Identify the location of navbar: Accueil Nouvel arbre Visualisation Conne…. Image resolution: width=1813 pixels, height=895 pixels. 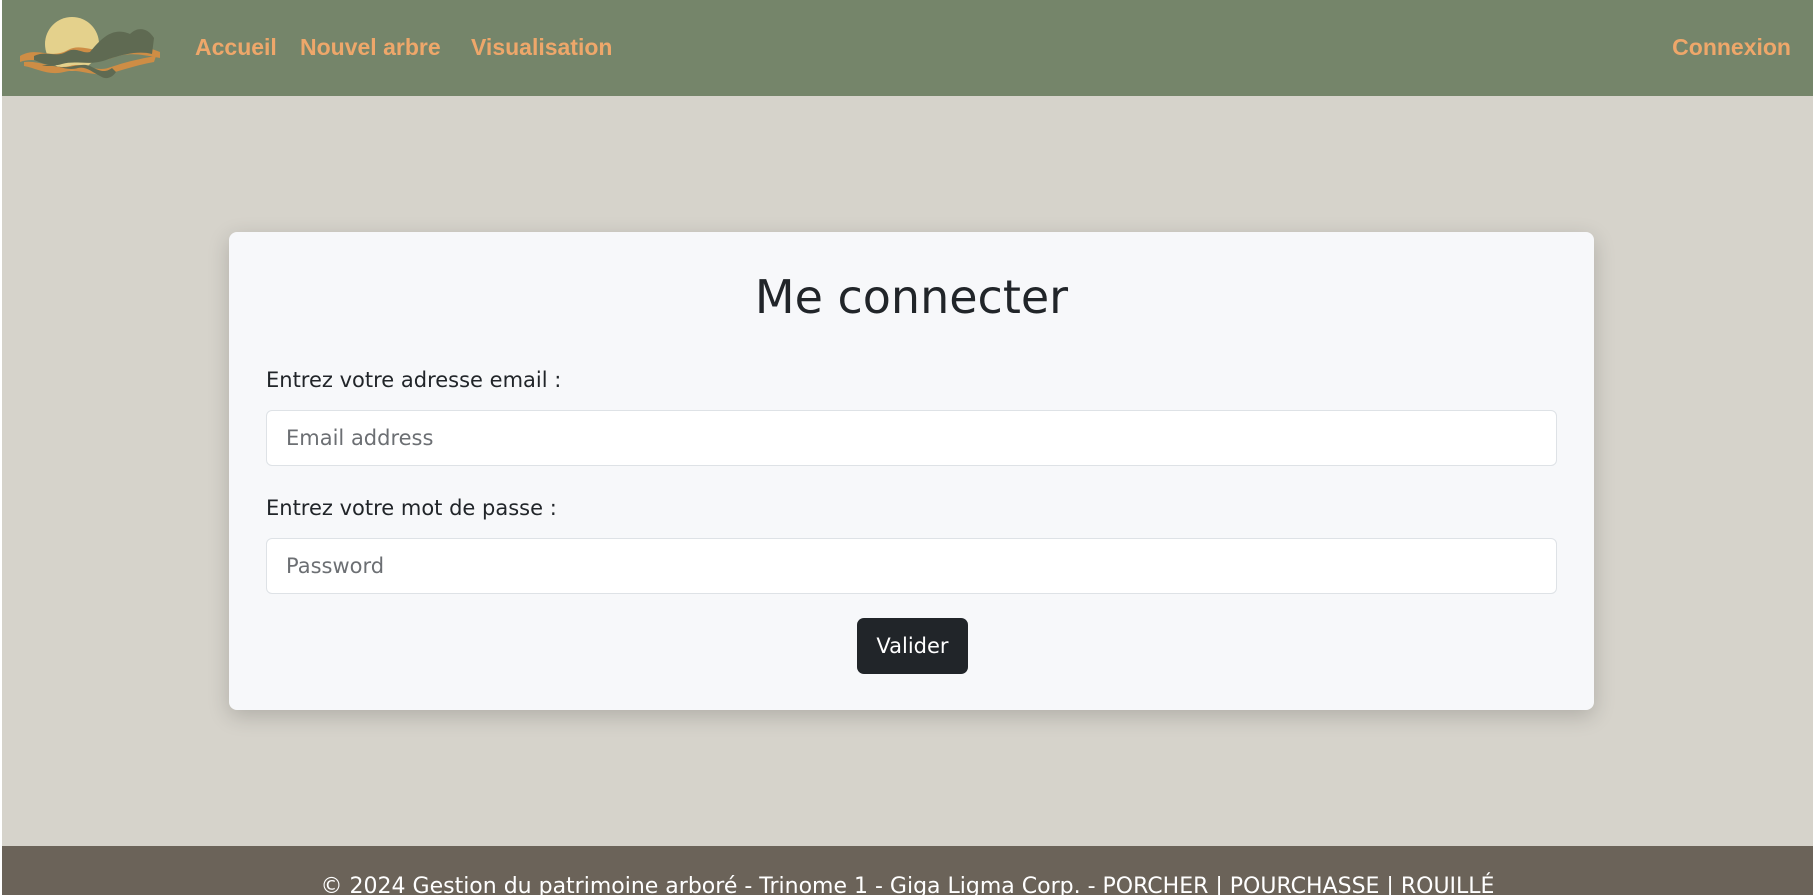
(907, 48).